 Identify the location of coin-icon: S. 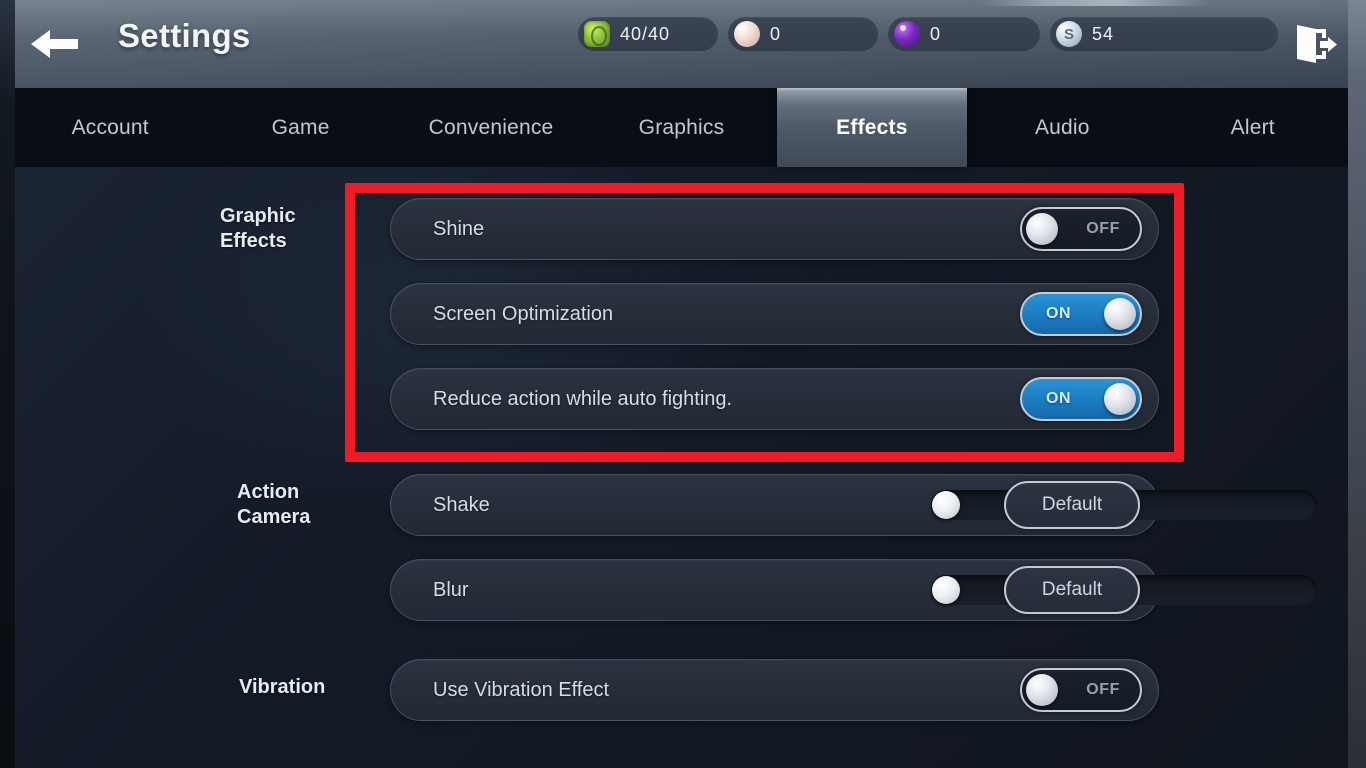
(1069, 34).